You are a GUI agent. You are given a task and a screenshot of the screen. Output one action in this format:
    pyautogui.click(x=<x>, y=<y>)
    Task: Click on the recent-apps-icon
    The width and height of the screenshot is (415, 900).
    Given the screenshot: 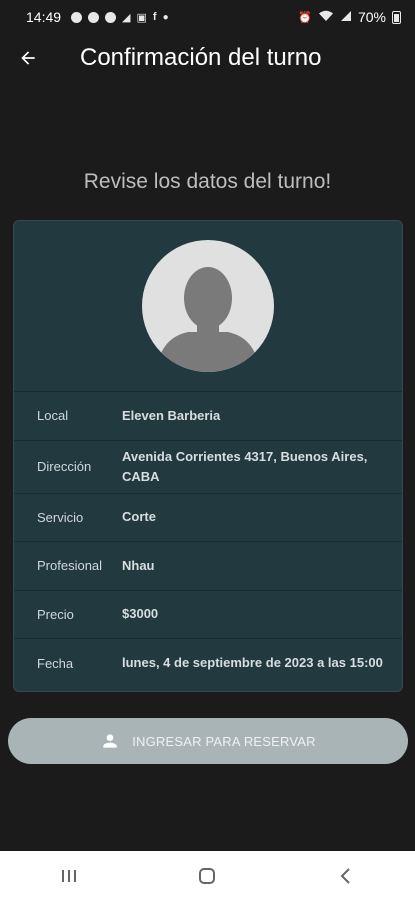 What is the action you would take?
    pyautogui.click(x=69, y=875)
    